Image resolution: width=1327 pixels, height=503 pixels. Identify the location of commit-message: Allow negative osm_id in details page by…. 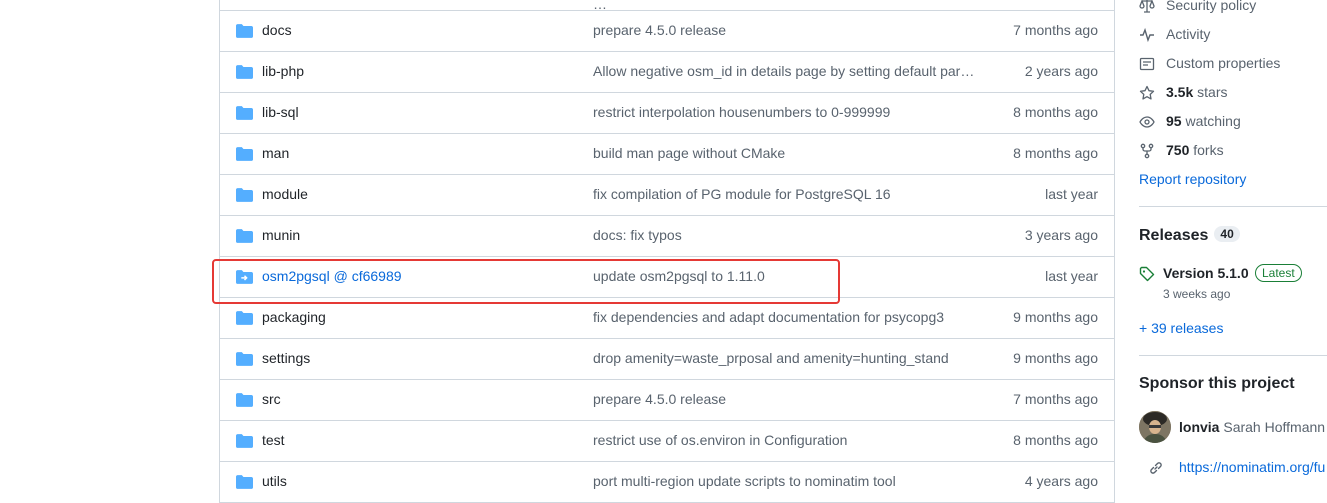
(785, 71).